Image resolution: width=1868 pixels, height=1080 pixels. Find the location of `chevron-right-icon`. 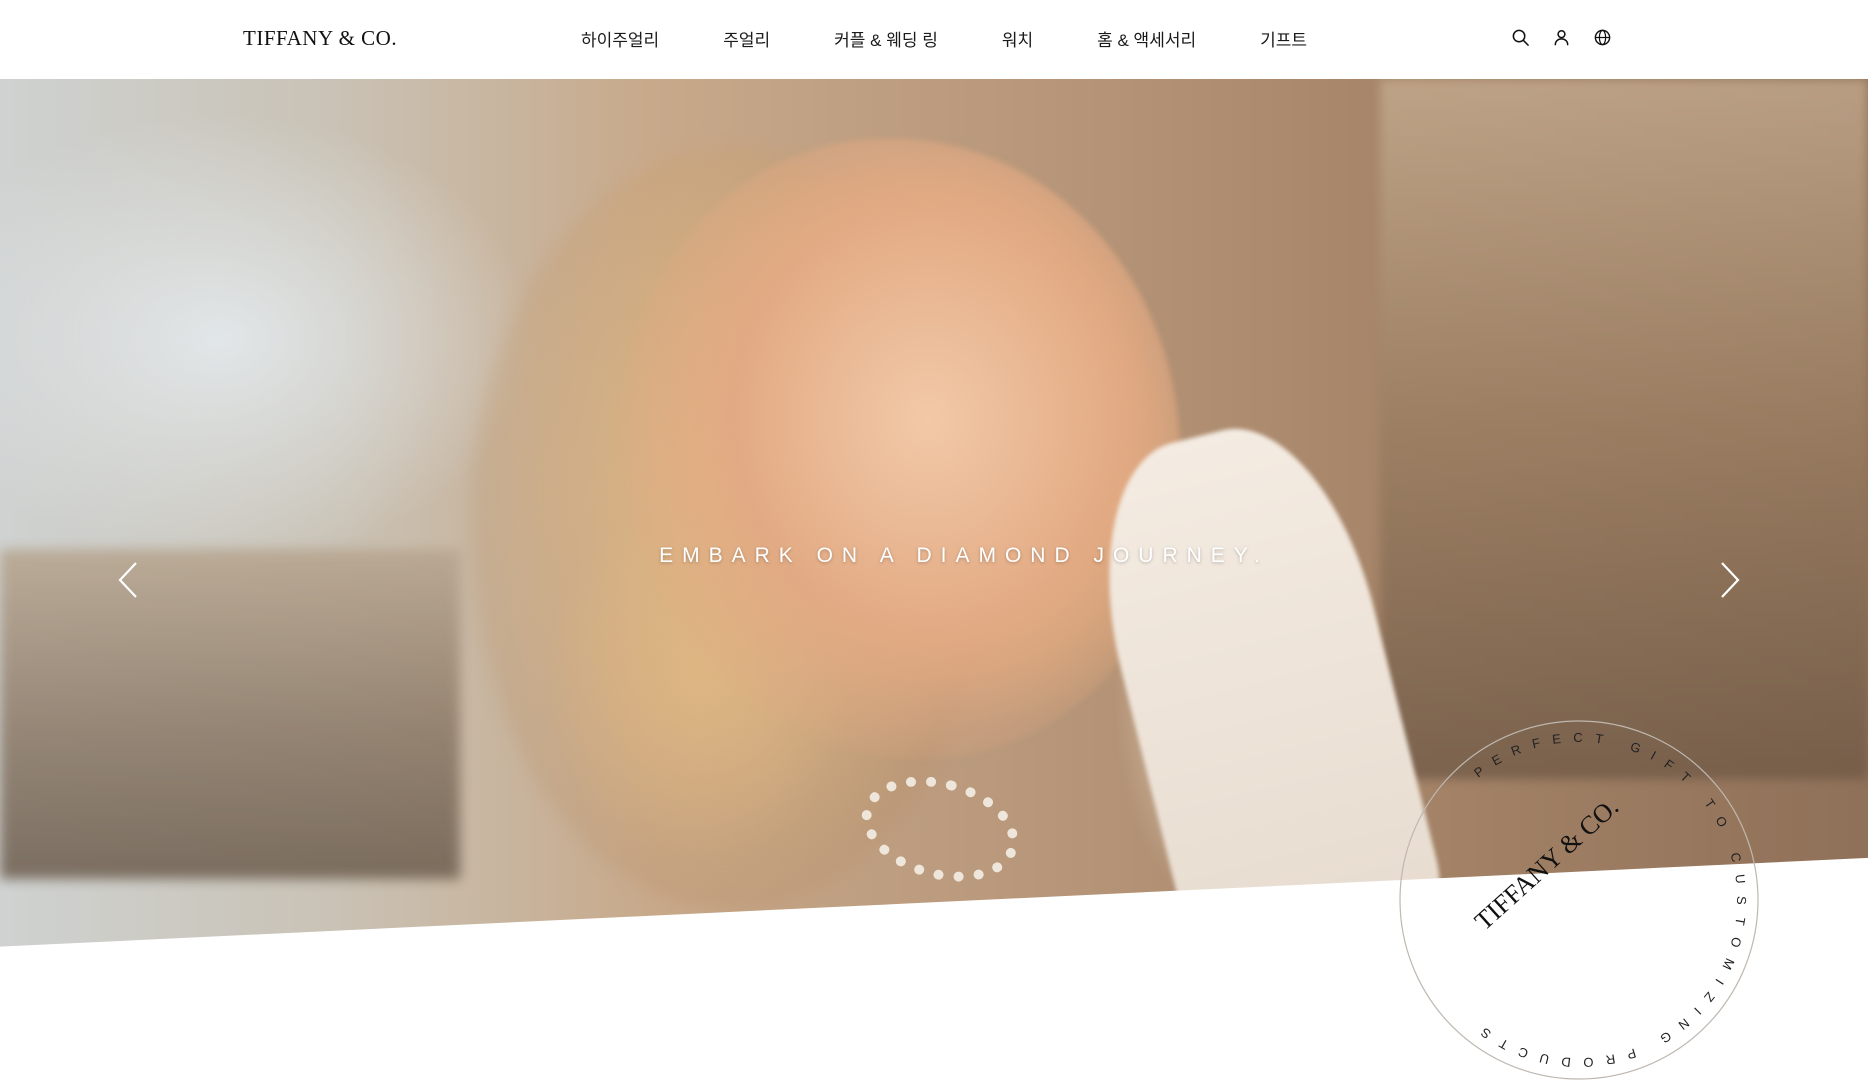

chevron-right-icon is located at coordinates (1730, 580).